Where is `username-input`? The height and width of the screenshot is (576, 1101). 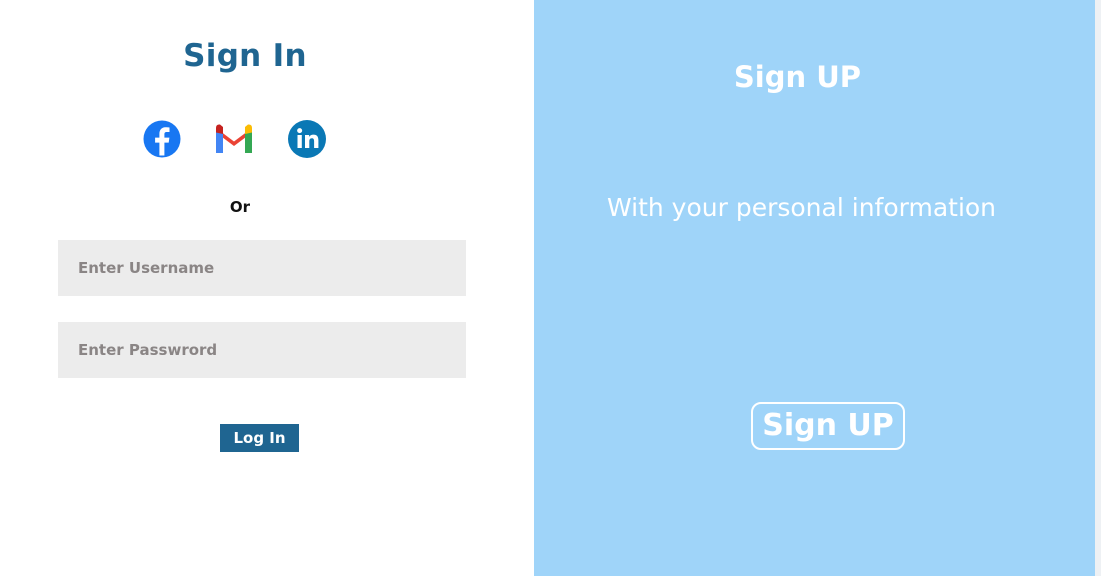 username-input is located at coordinates (262, 268).